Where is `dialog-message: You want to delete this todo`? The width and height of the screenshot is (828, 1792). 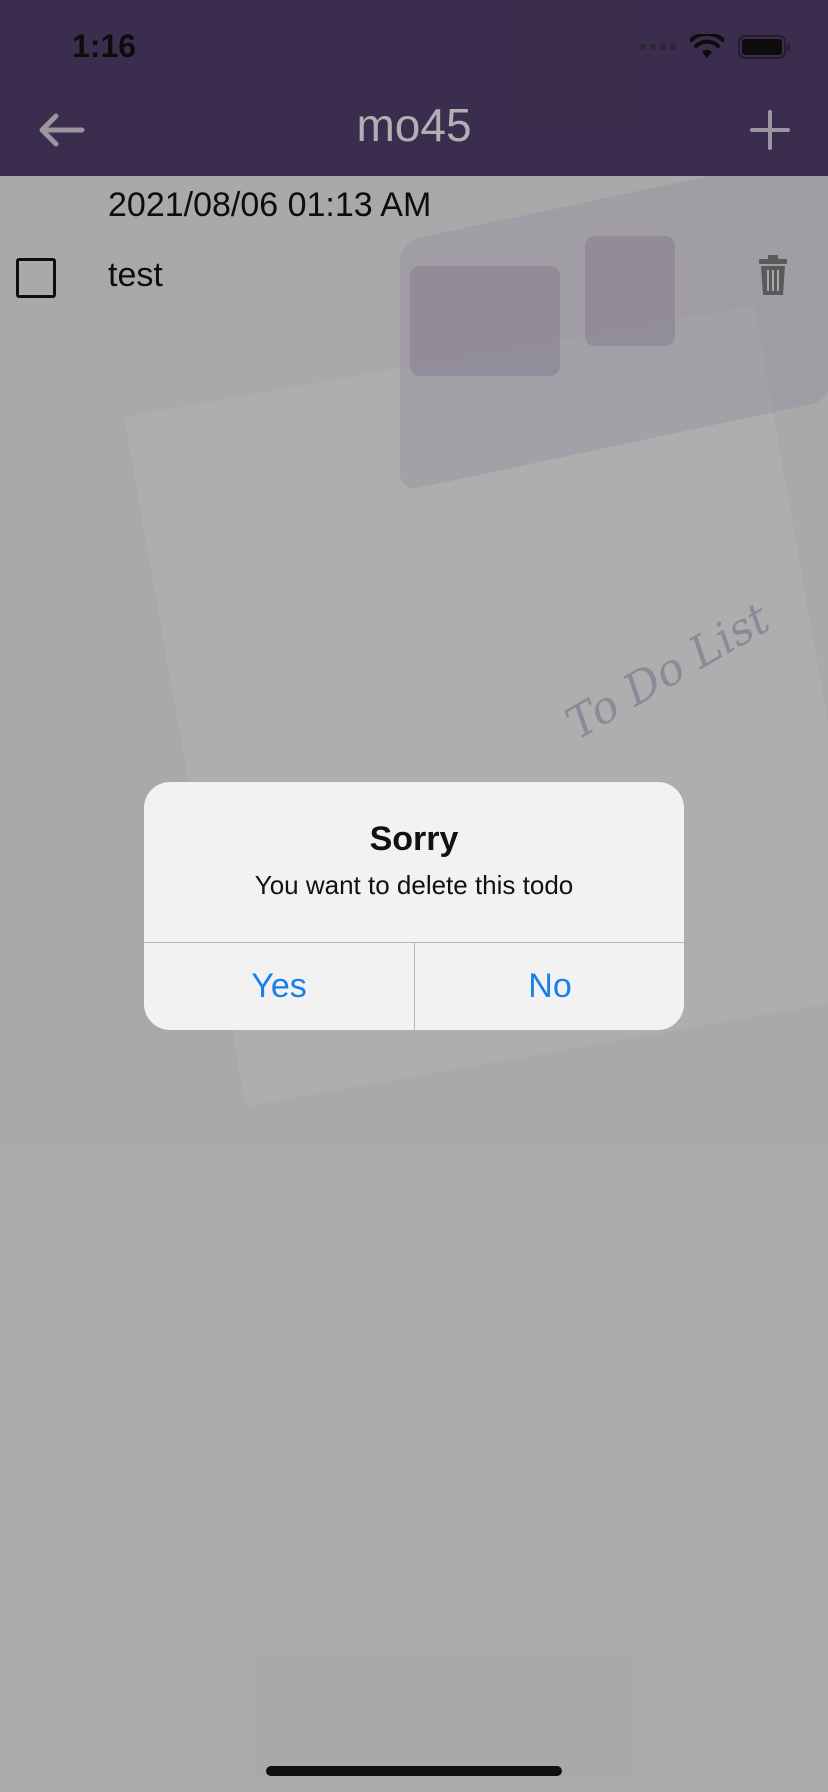
dialog-message: You want to delete this todo is located at coordinates (414, 885).